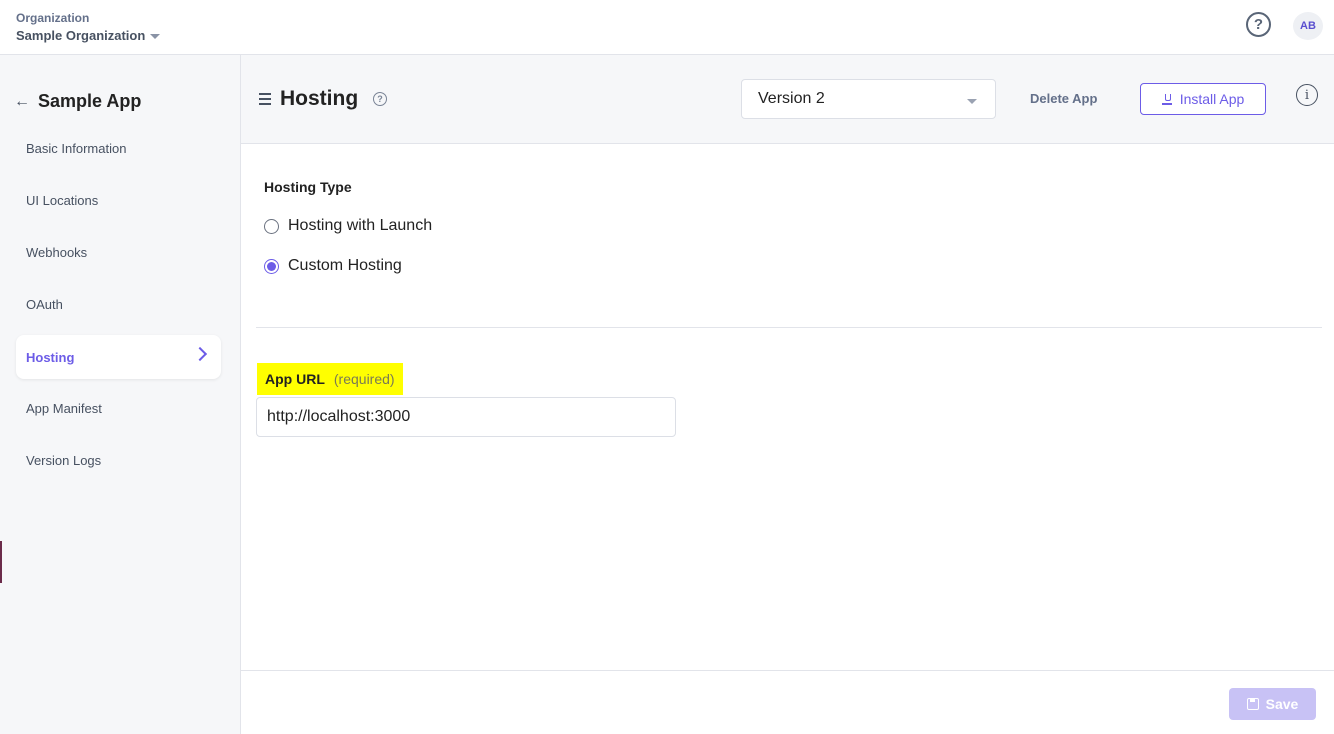 This screenshot has height=734, width=1334. What do you see at coordinates (1308, 26) in the screenshot?
I see `avatar: AB` at bounding box center [1308, 26].